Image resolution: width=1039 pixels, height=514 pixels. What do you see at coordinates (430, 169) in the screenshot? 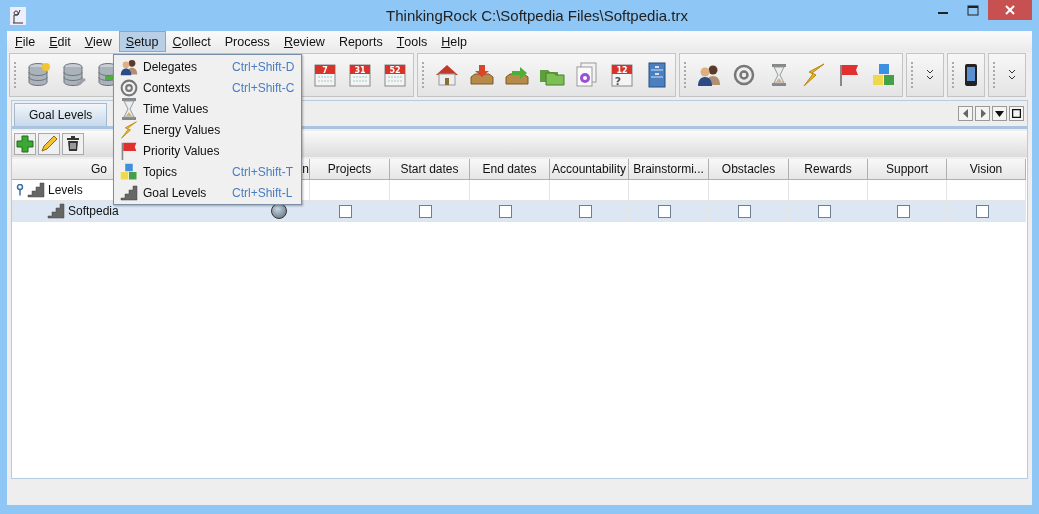
I see `column-header: Start dates` at bounding box center [430, 169].